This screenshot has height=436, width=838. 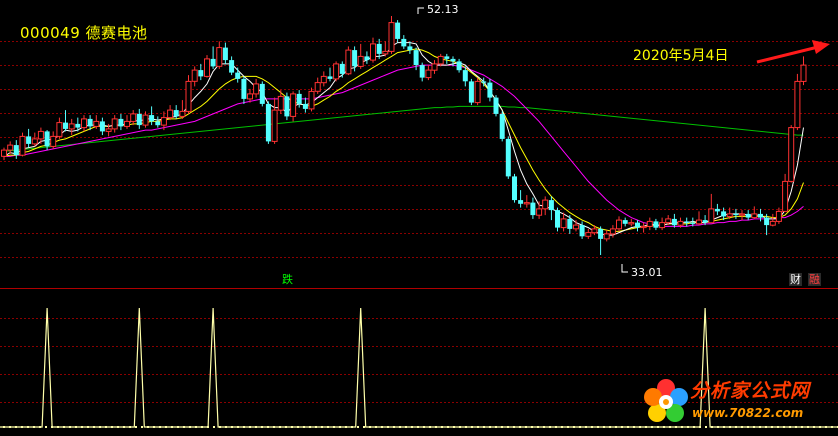 What do you see at coordinates (748, 413) in the screenshot?
I see `watermark-url: www.70822.com` at bounding box center [748, 413].